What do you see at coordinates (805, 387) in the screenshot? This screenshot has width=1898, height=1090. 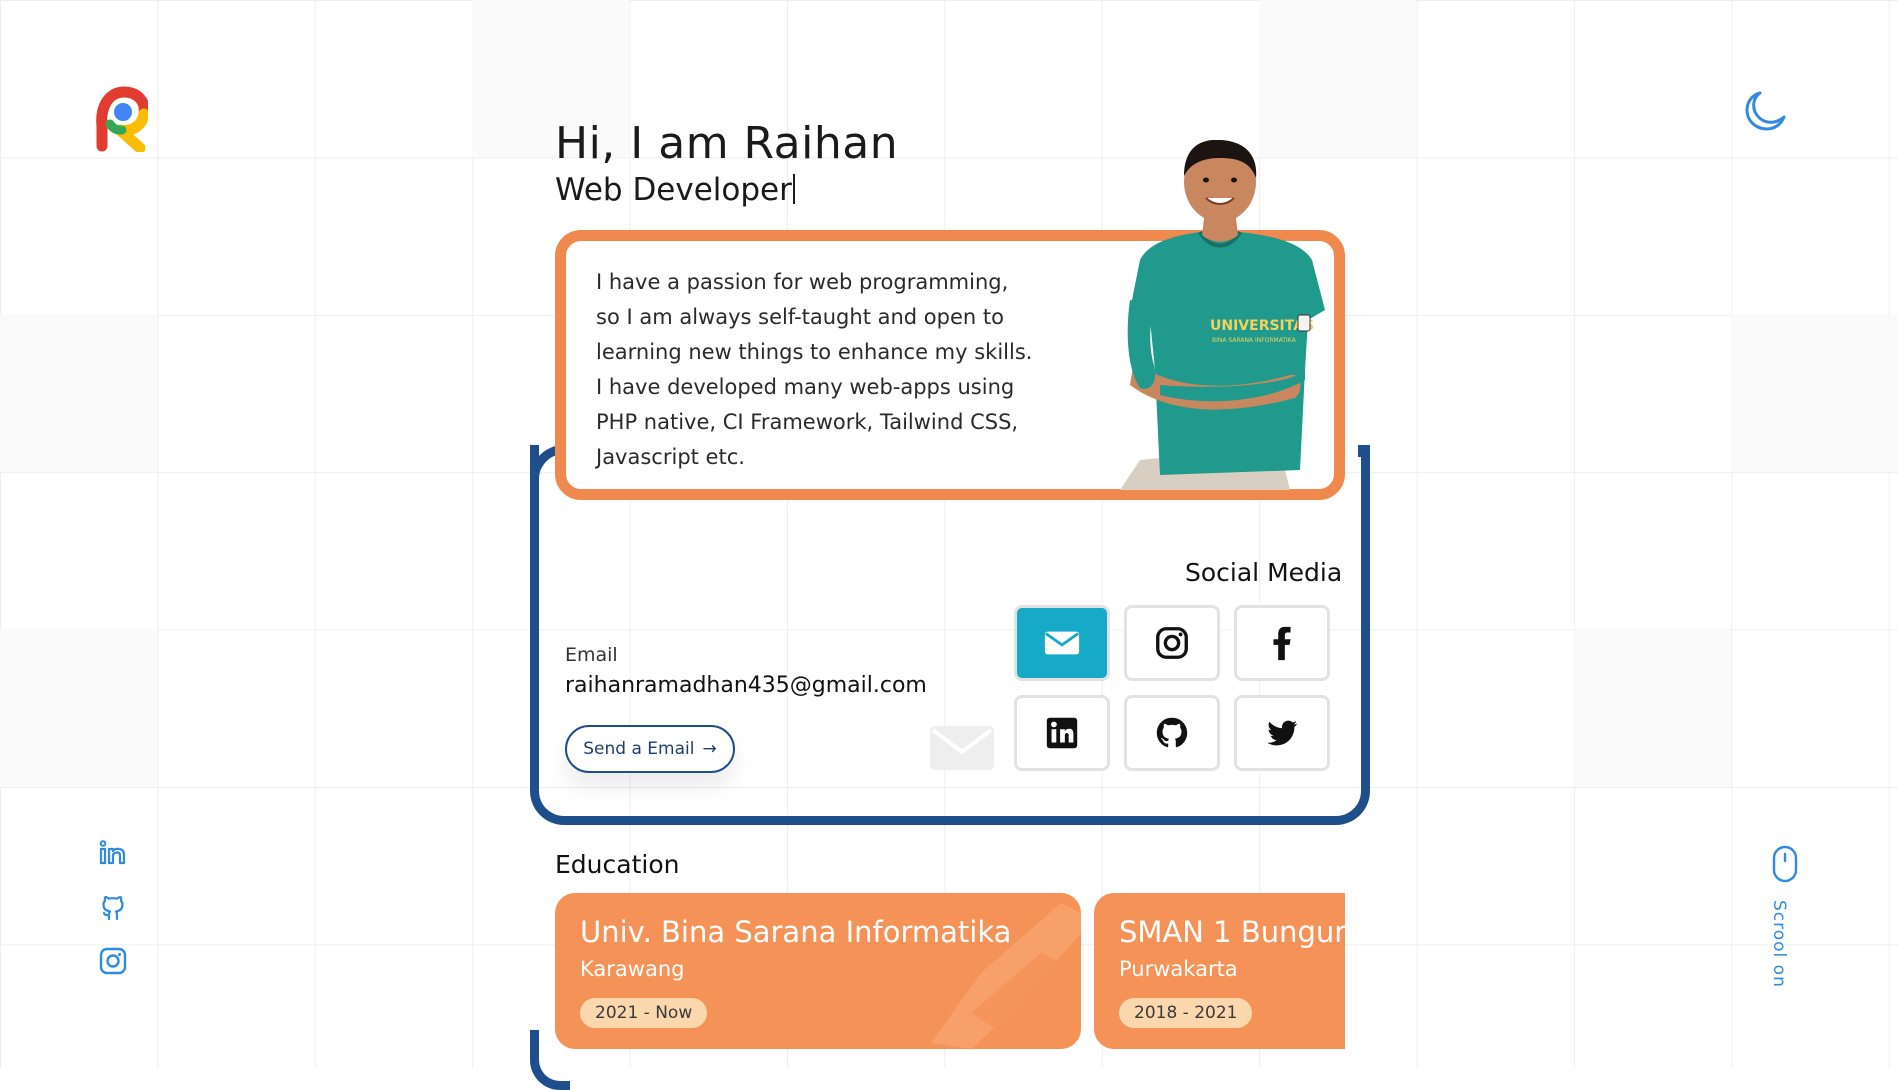 I see `about-line: I have developed many web-apps using` at bounding box center [805, 387].